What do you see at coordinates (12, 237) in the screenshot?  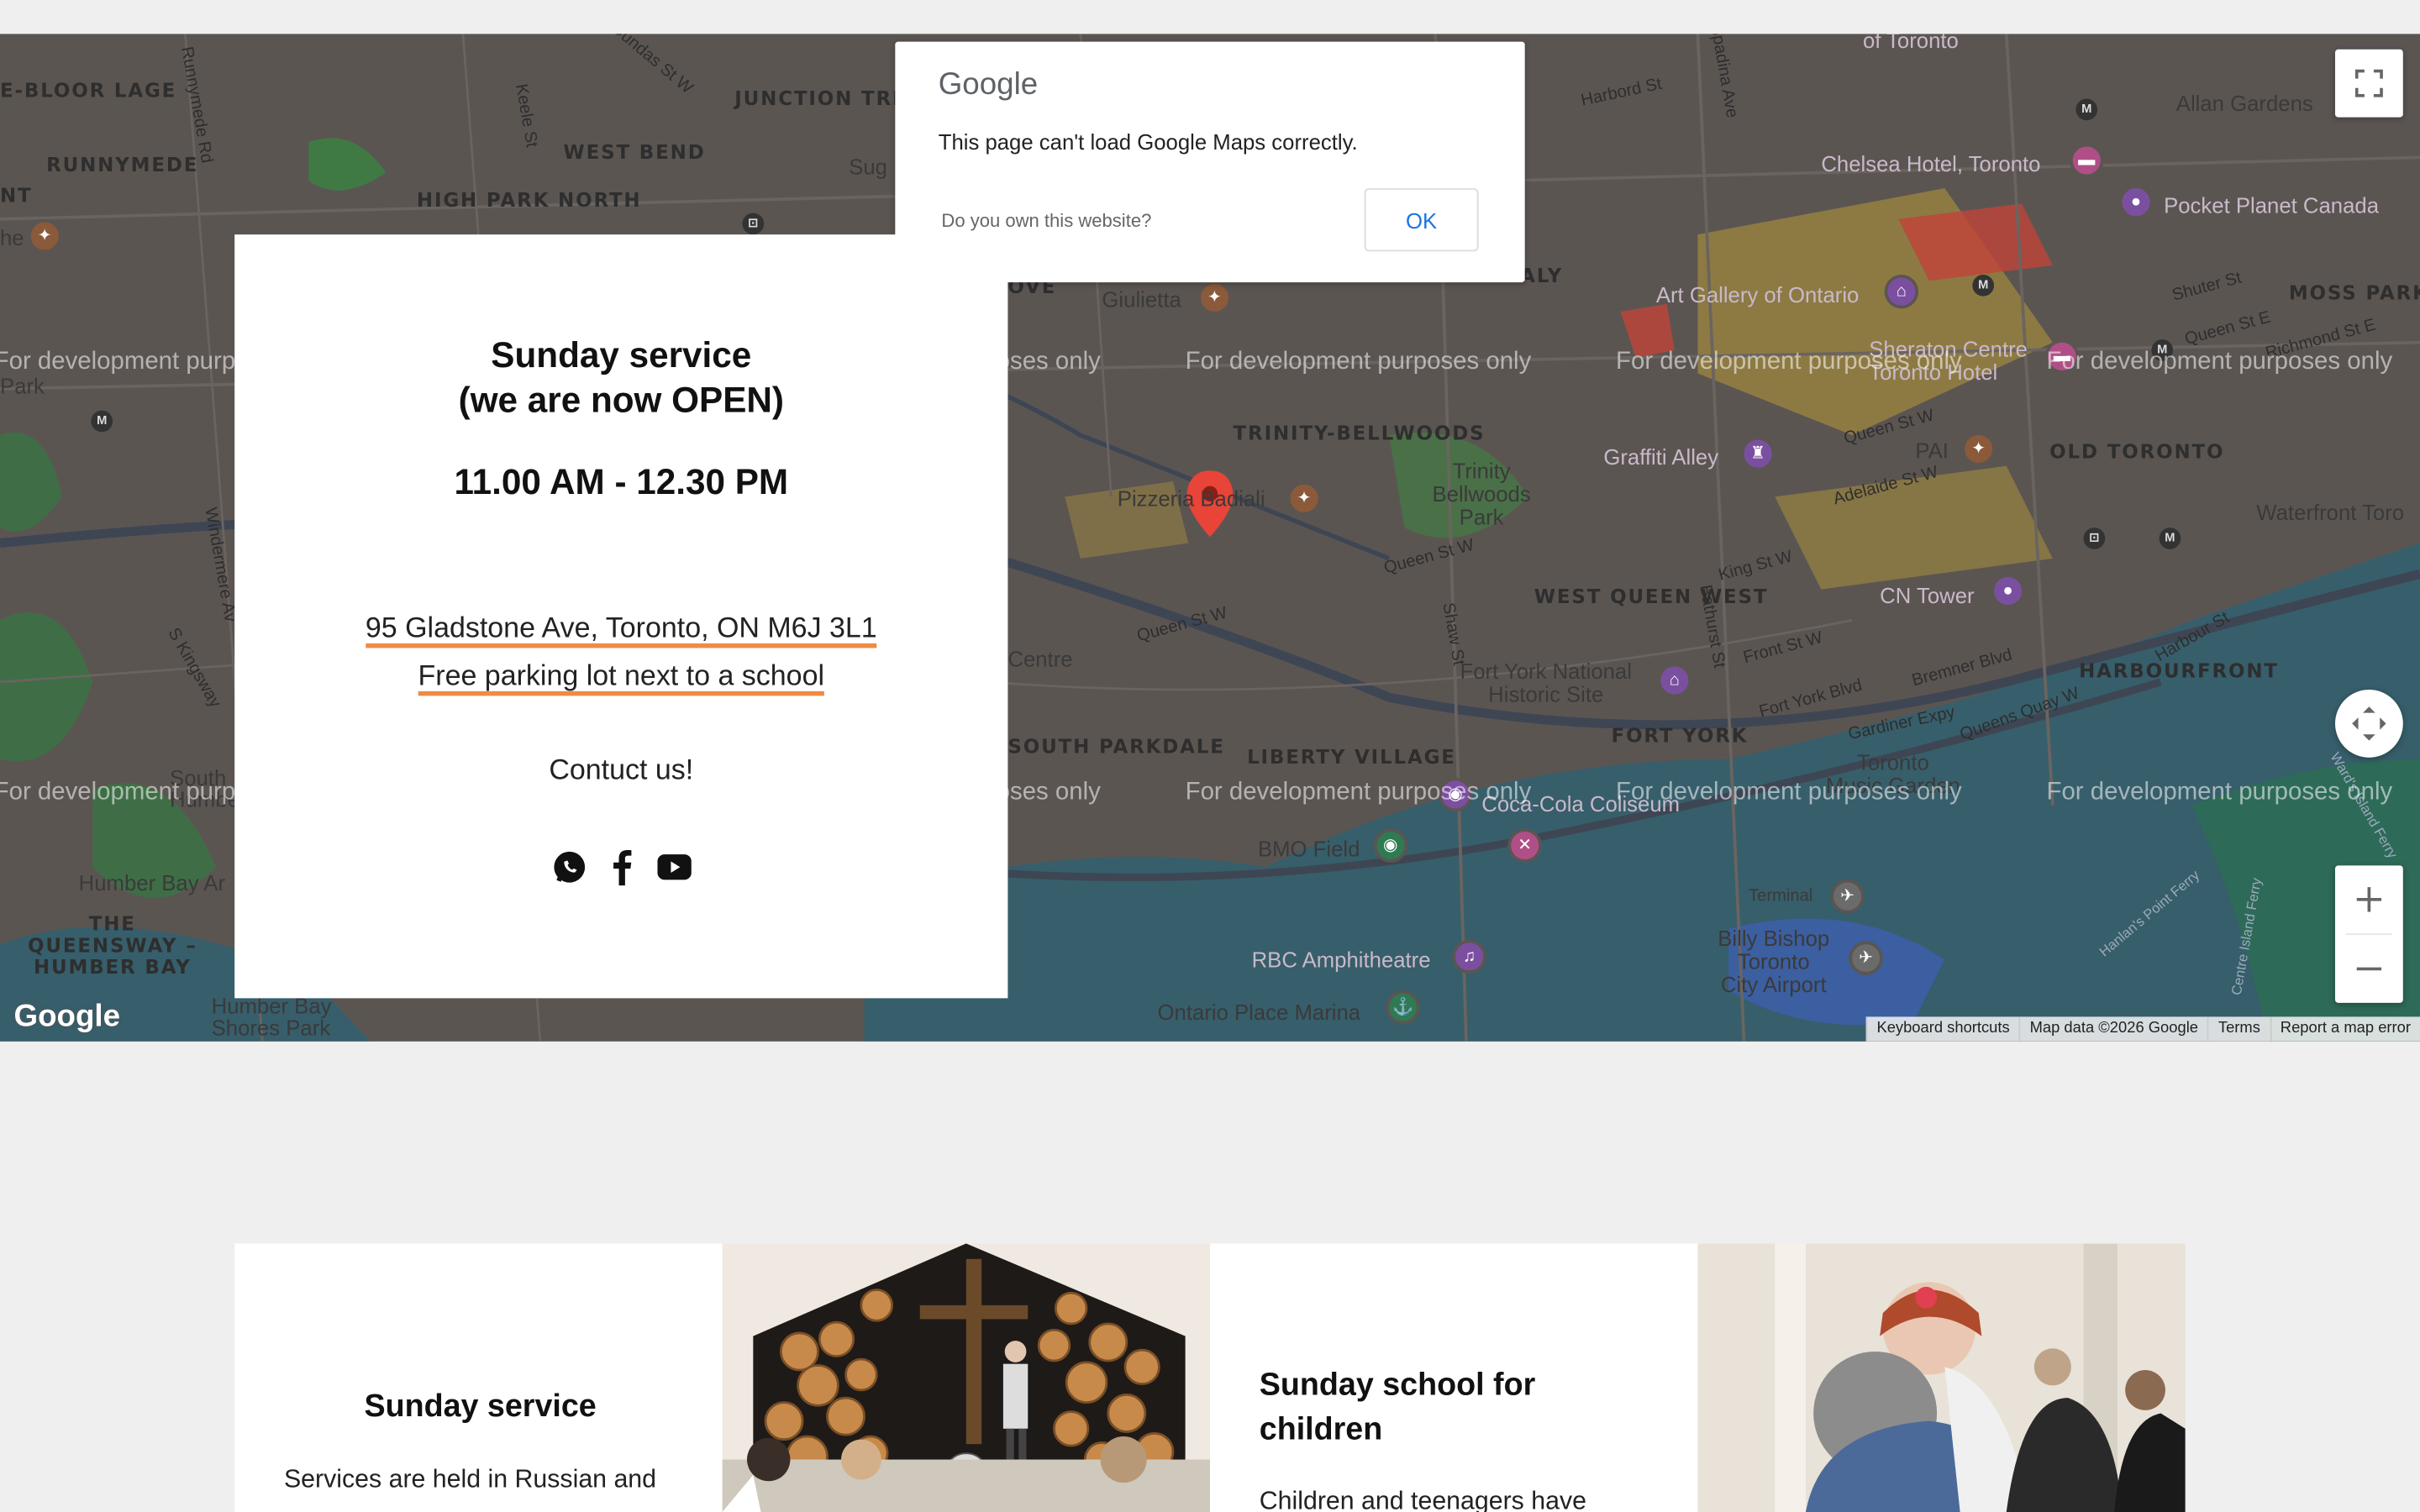 I see `poi-label: he` at bounding box center [12, 237].